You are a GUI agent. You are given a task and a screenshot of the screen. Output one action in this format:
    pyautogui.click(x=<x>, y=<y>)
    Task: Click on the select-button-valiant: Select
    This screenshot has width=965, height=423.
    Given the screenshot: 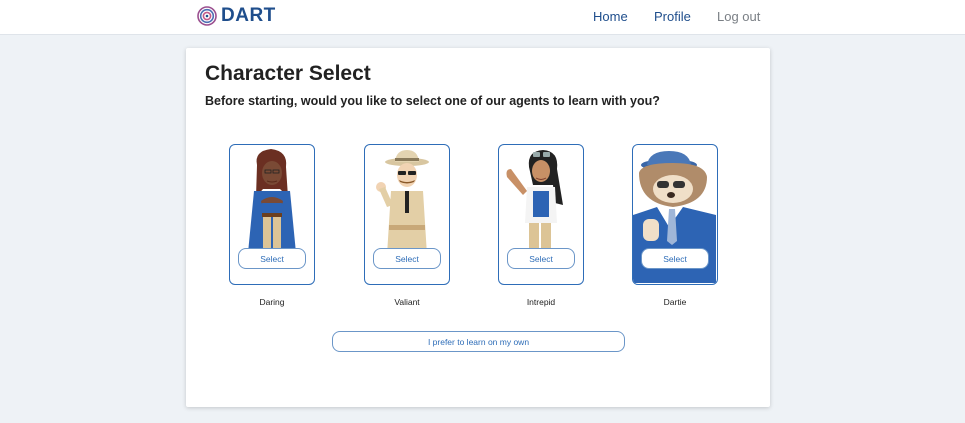 What is the action you would take?
    pyautogui.click(x=407, y=258)
    